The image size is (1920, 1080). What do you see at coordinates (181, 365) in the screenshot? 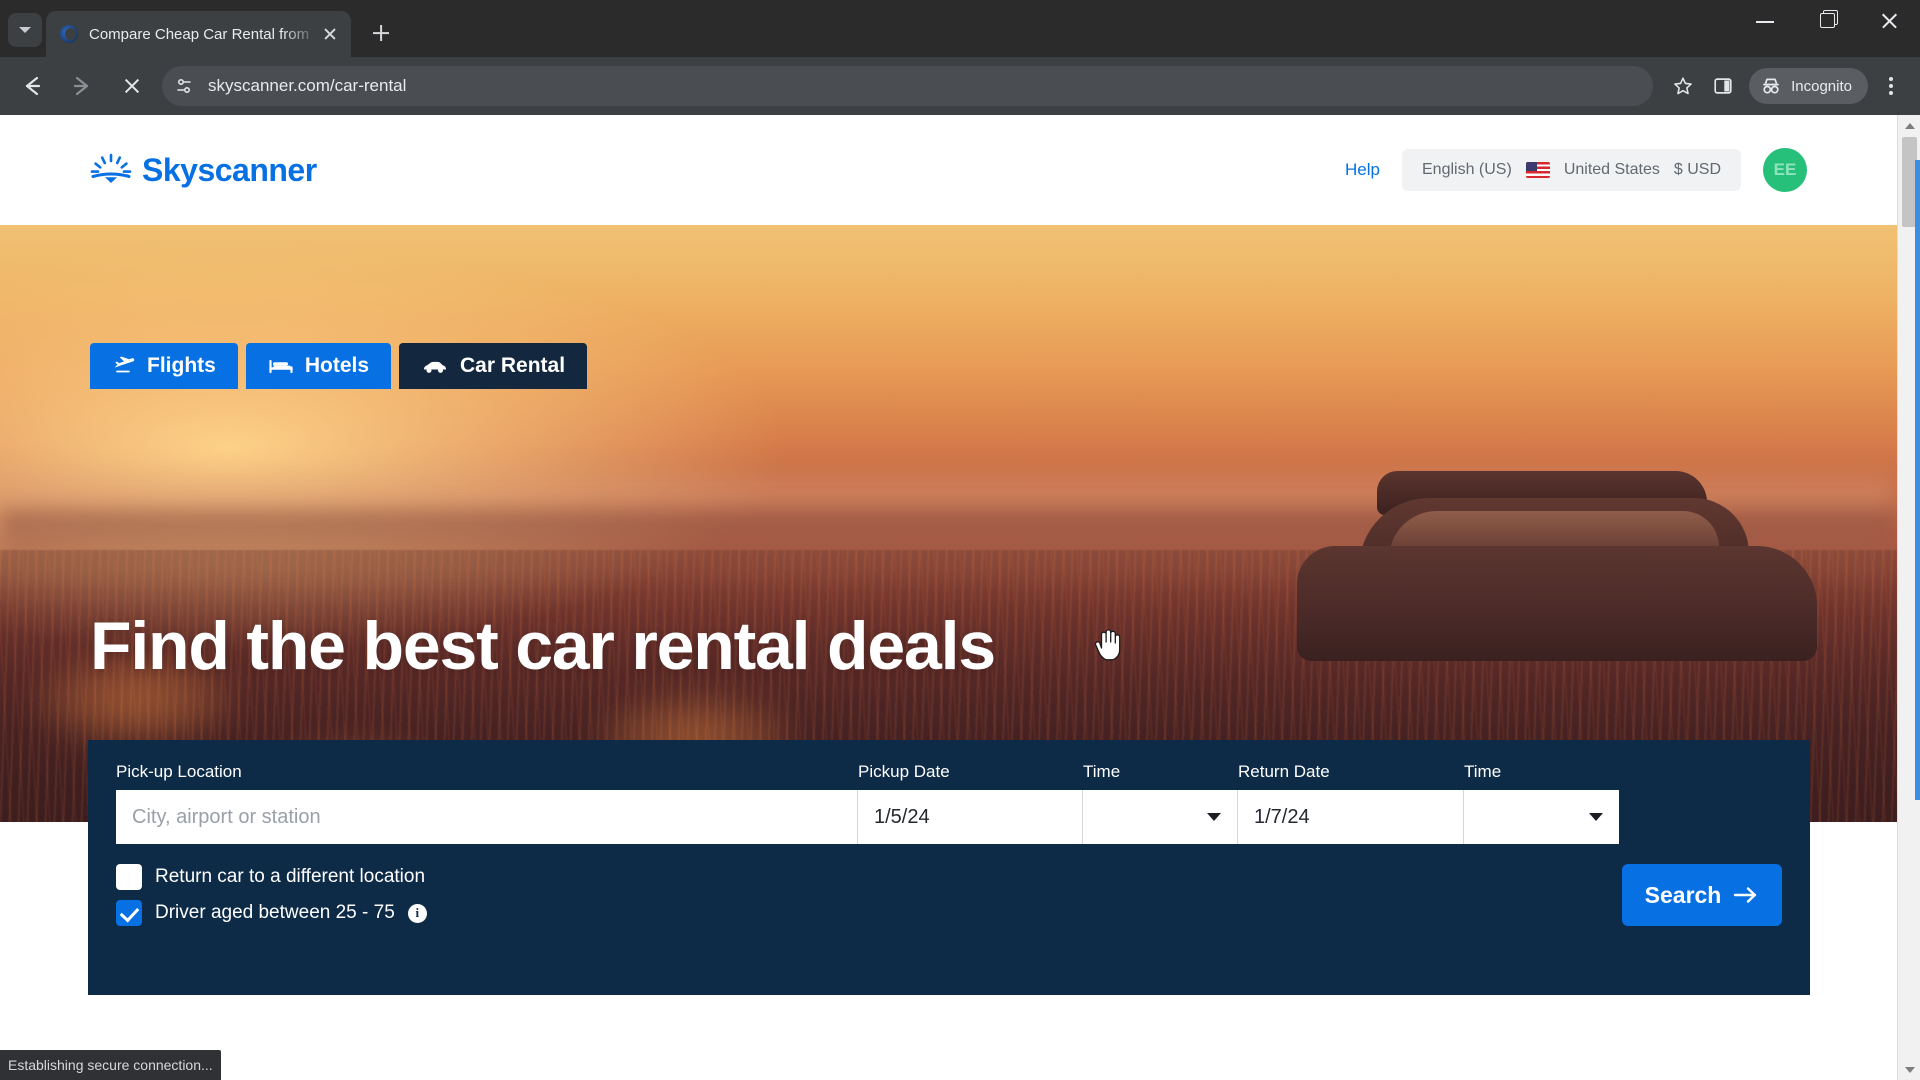
I see `tab-flights-label: Flights` at bounding box center [181, 365].